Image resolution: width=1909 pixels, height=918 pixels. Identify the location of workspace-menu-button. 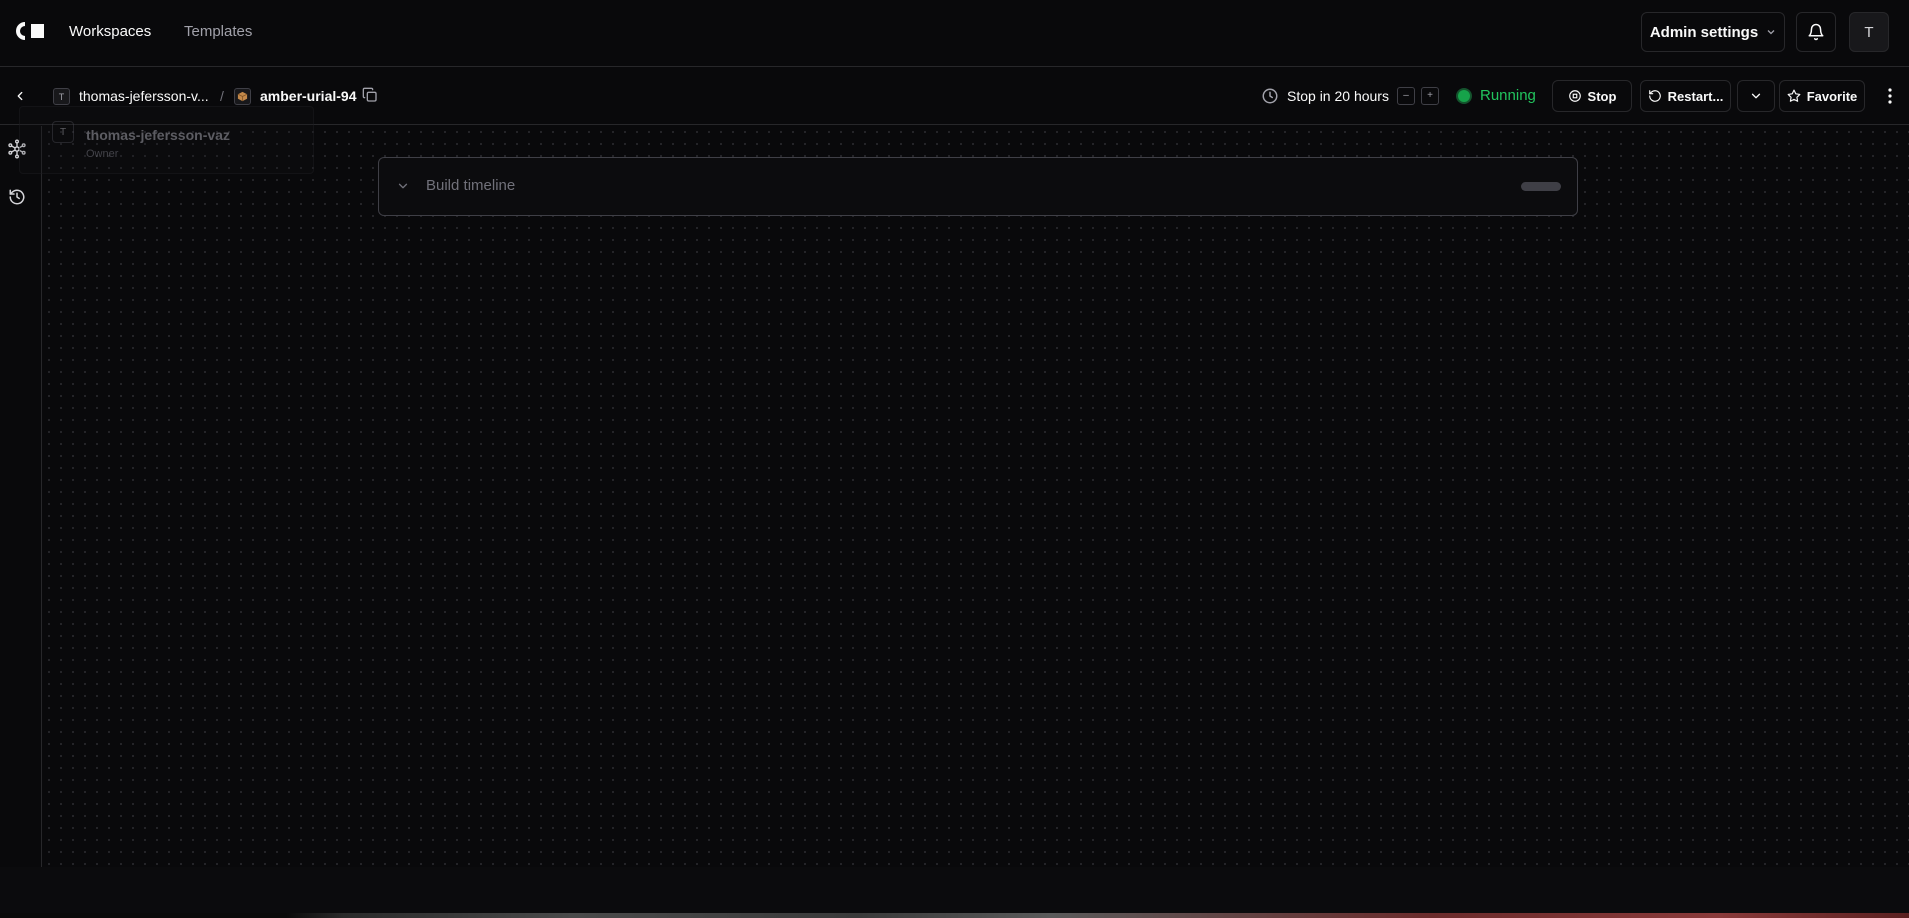
(1890, 96).